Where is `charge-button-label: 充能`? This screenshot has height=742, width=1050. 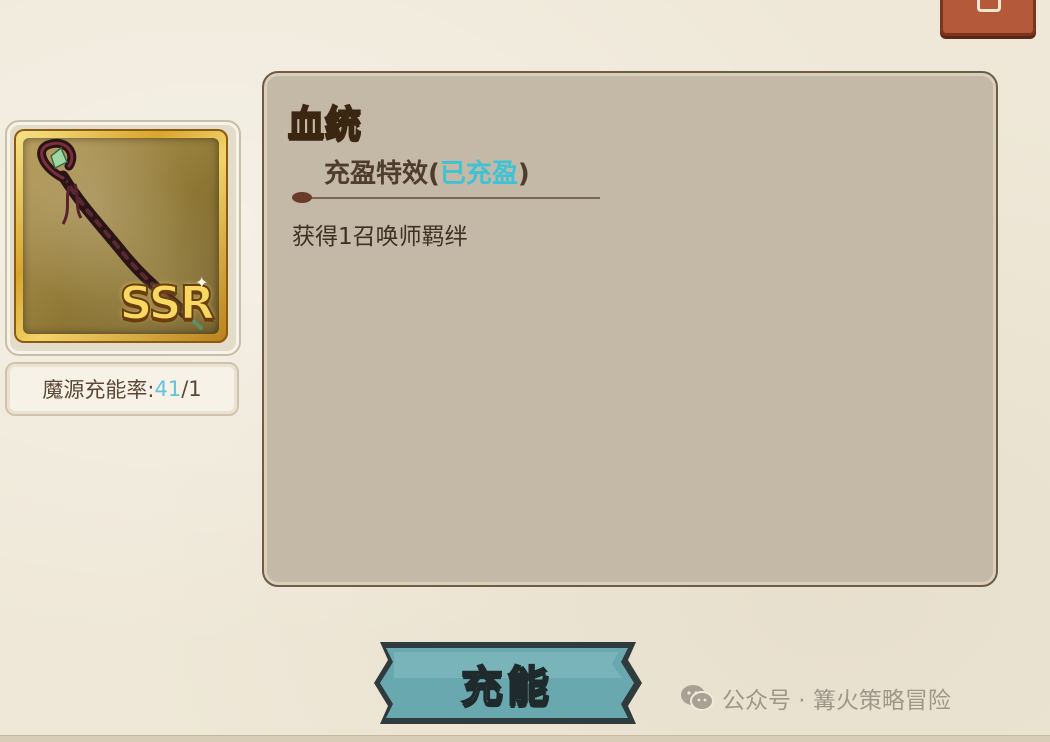
charge-button-label: 充能 is located at coordinates (506, 686).